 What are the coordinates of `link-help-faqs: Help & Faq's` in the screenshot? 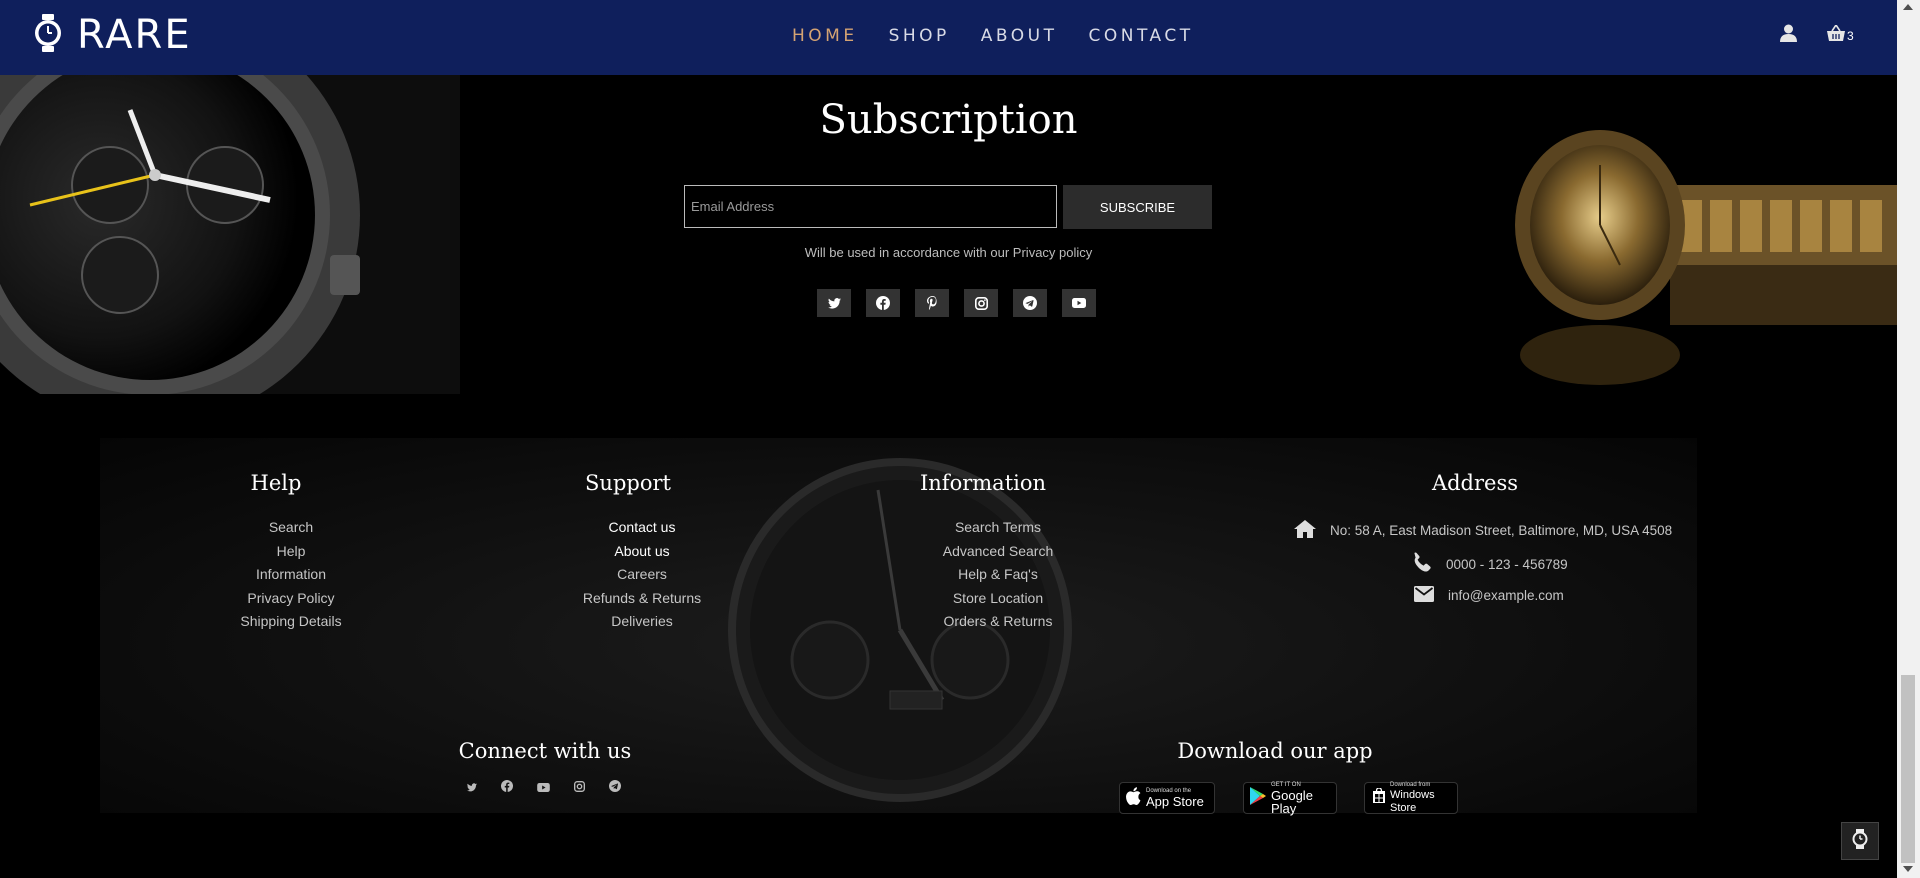 It's located at (998, 575).